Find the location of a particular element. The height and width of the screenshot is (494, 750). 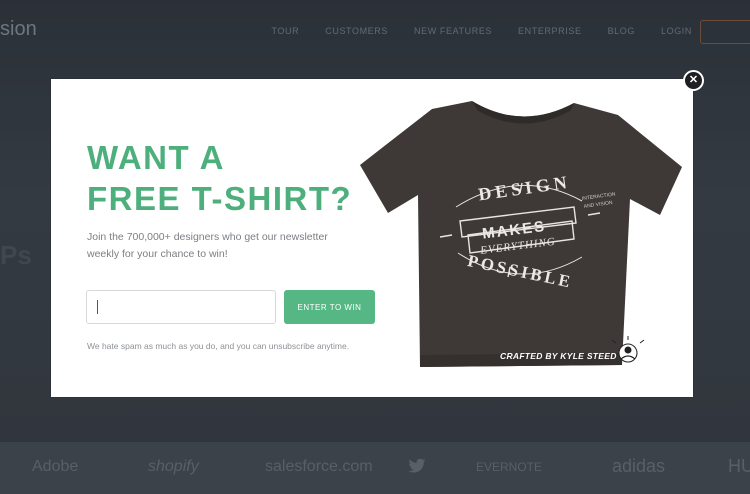

modal-headline: WANT A FREE T-SHIRT? is located at coordinates (237, 178).